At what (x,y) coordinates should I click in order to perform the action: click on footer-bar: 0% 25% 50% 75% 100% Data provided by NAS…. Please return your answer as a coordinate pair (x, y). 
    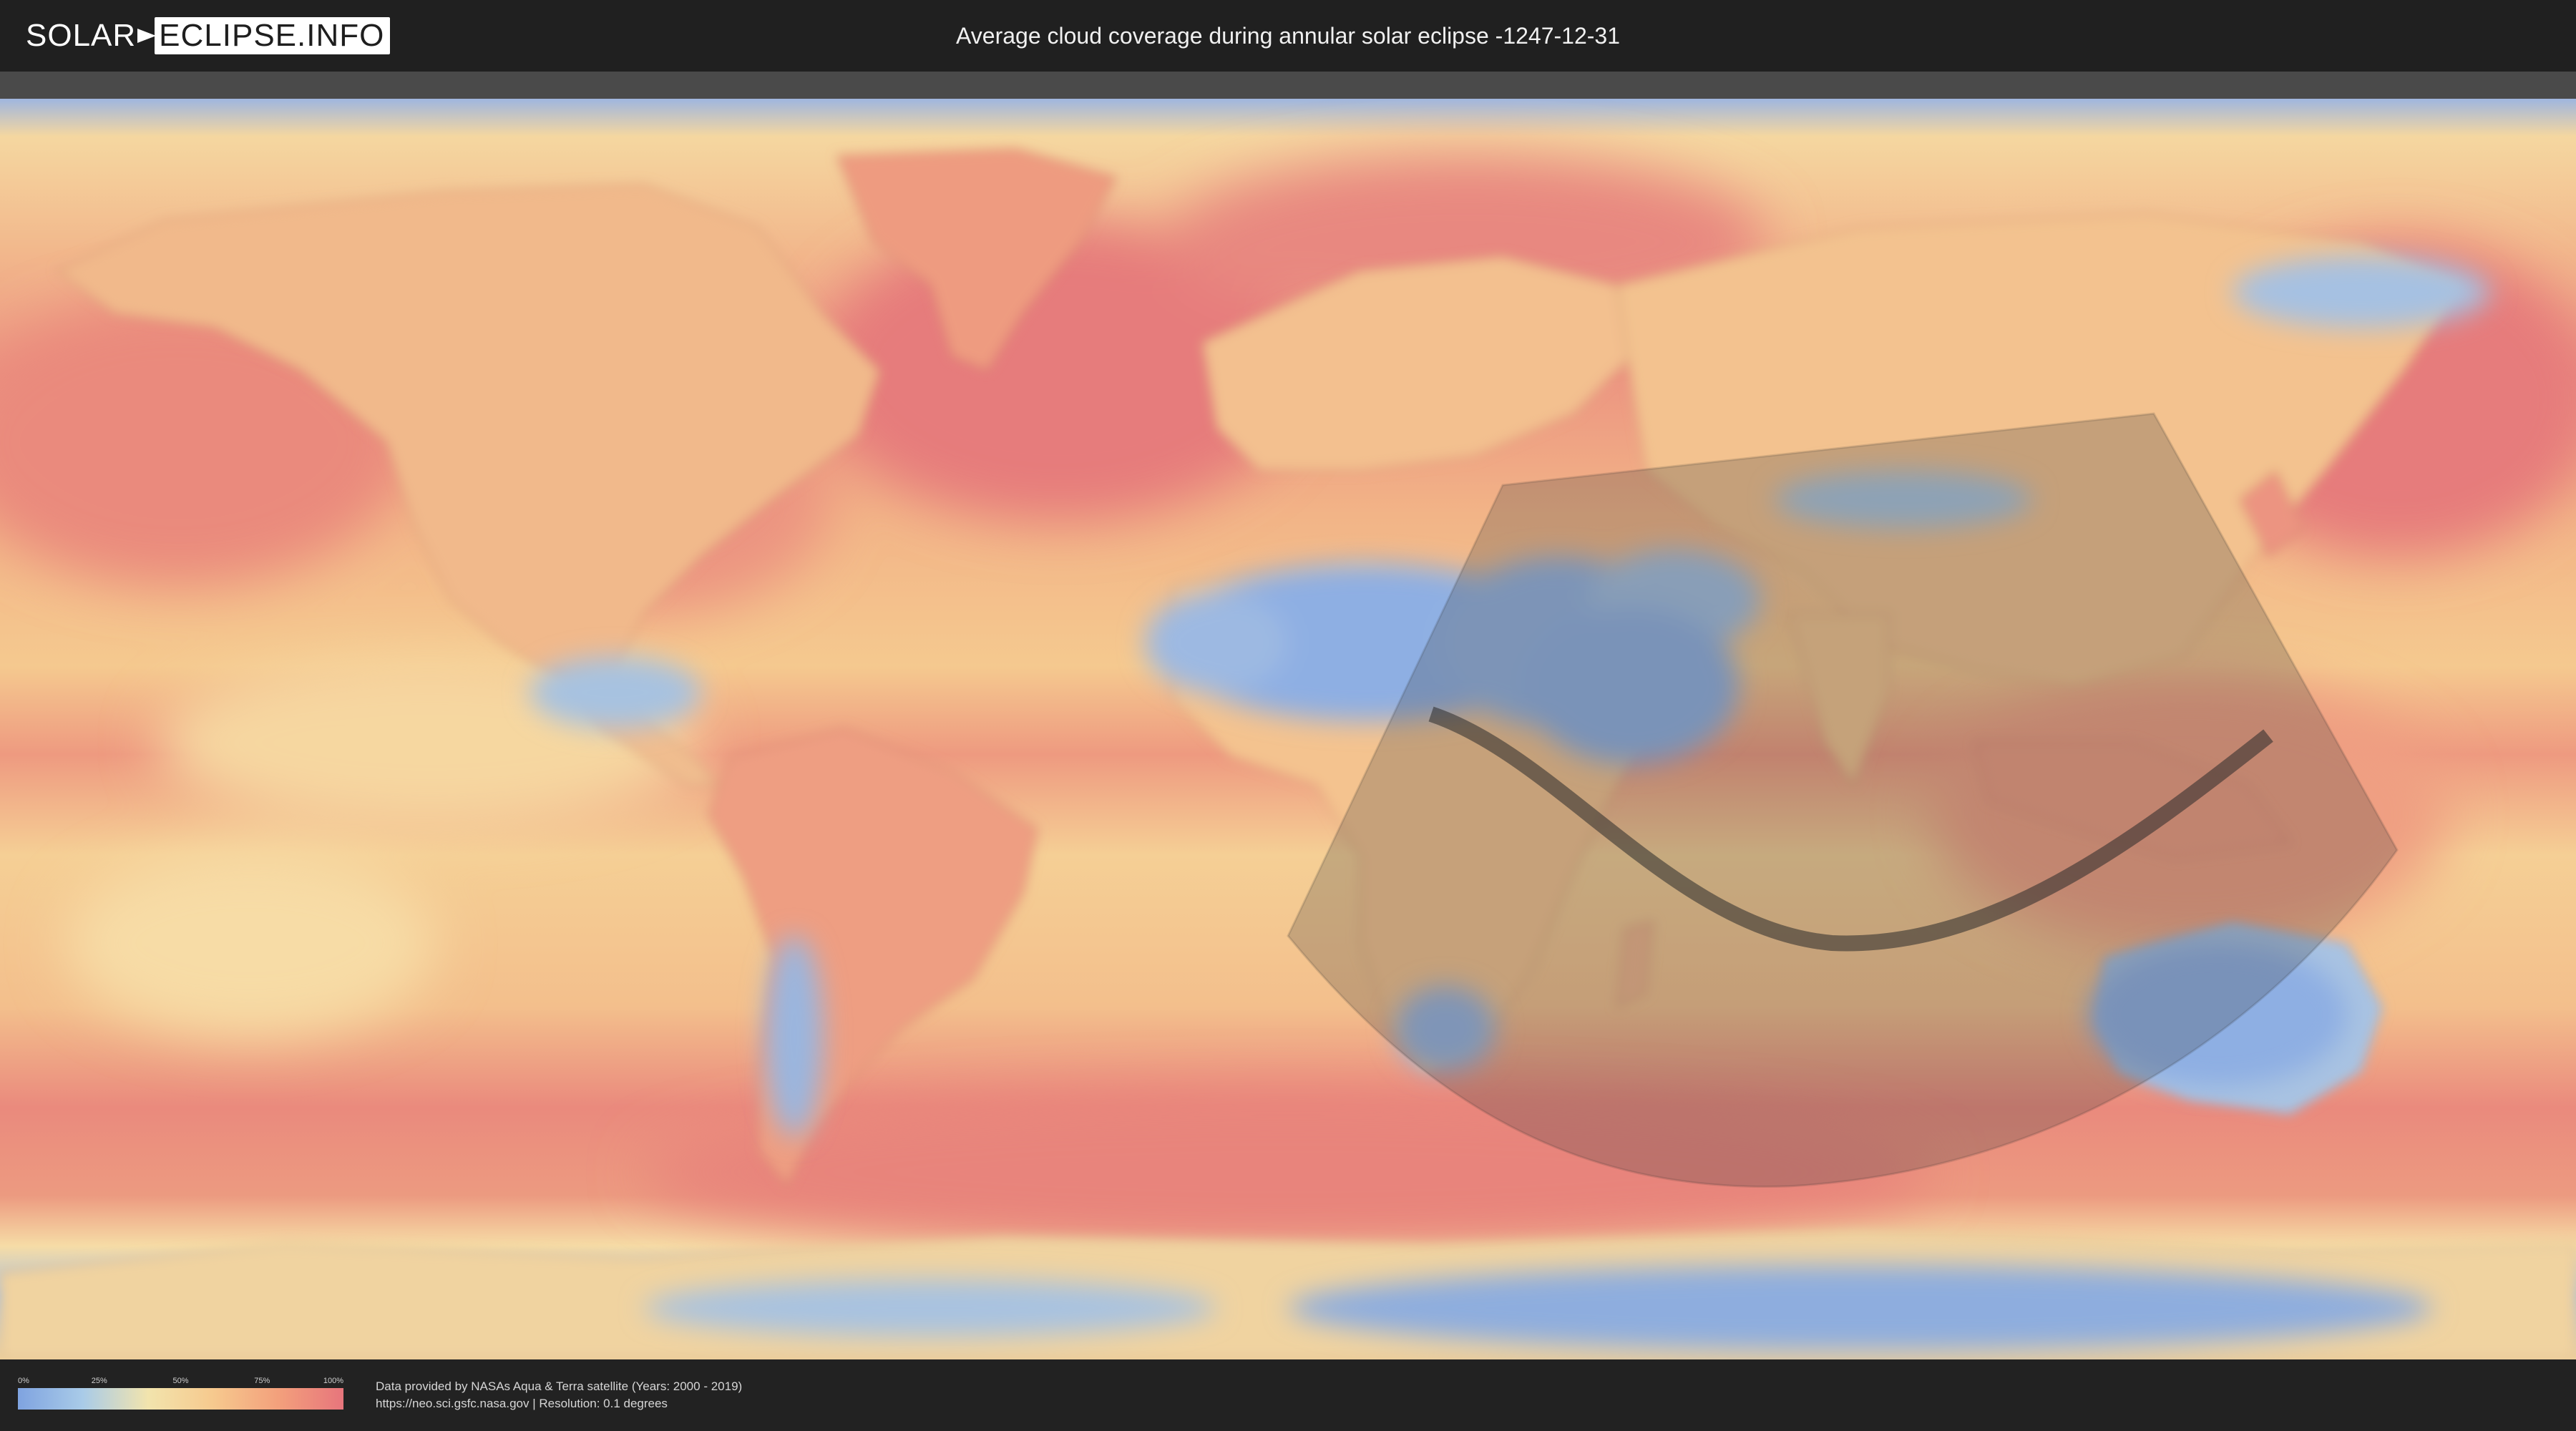
    Looking at the image, I should click on (1288, 1395).